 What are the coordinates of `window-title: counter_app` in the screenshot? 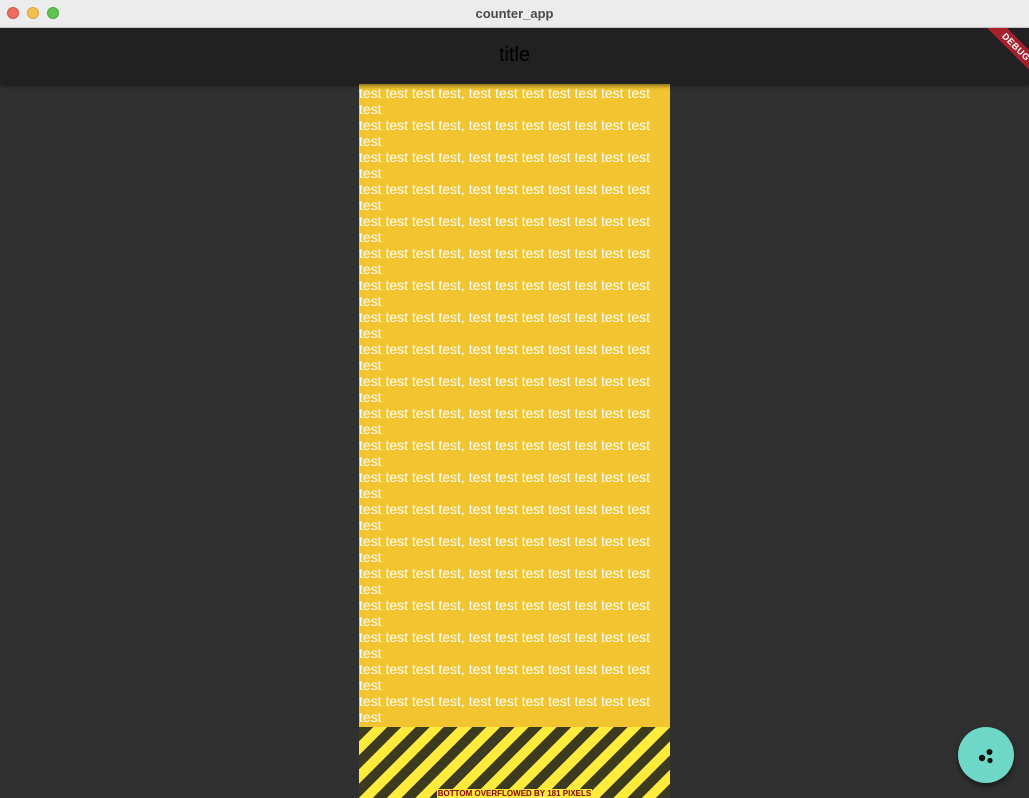 It's located at (514, 13).